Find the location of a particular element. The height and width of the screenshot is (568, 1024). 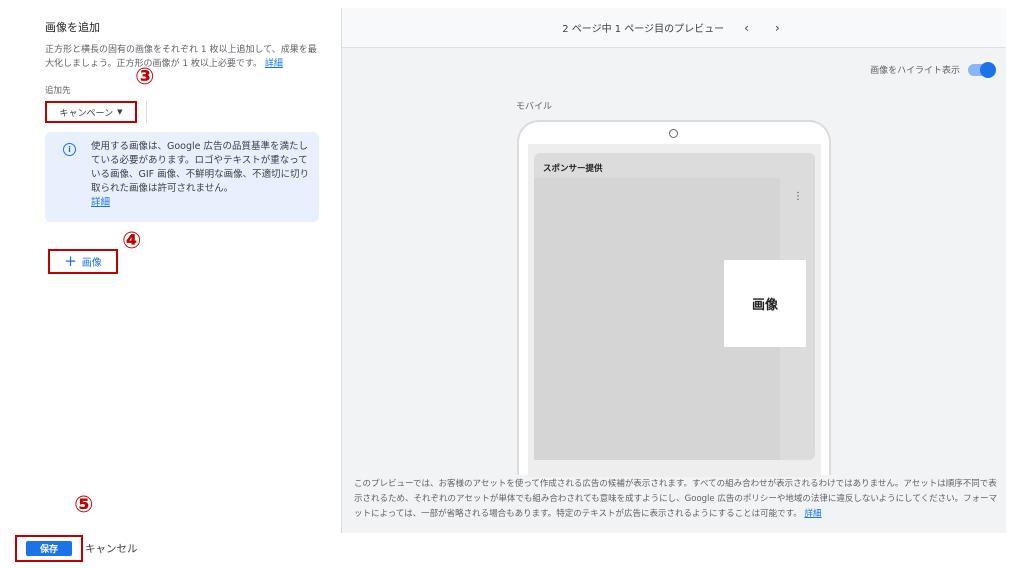

add-image-button: + 画像 is located at coordinates (83, 261).